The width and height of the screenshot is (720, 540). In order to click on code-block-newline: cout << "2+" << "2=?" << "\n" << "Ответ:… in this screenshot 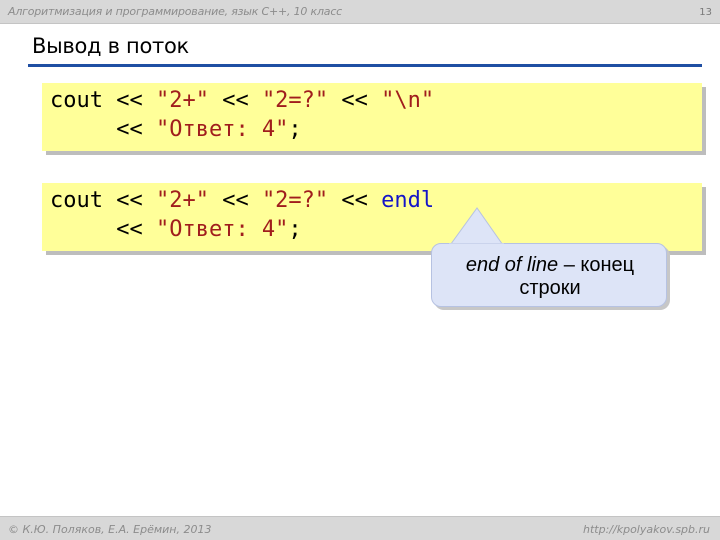, I will do `click(372, 117)`.